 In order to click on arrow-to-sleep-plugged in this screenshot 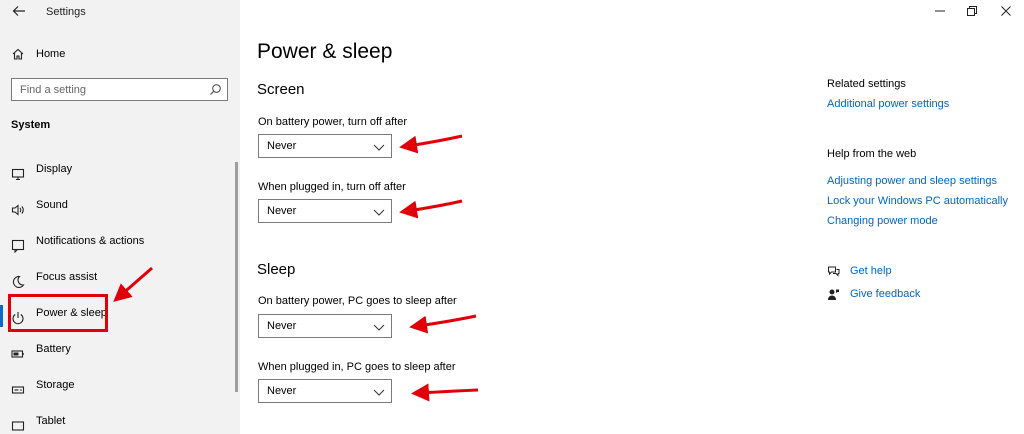, I will do `click(445, 392)`.